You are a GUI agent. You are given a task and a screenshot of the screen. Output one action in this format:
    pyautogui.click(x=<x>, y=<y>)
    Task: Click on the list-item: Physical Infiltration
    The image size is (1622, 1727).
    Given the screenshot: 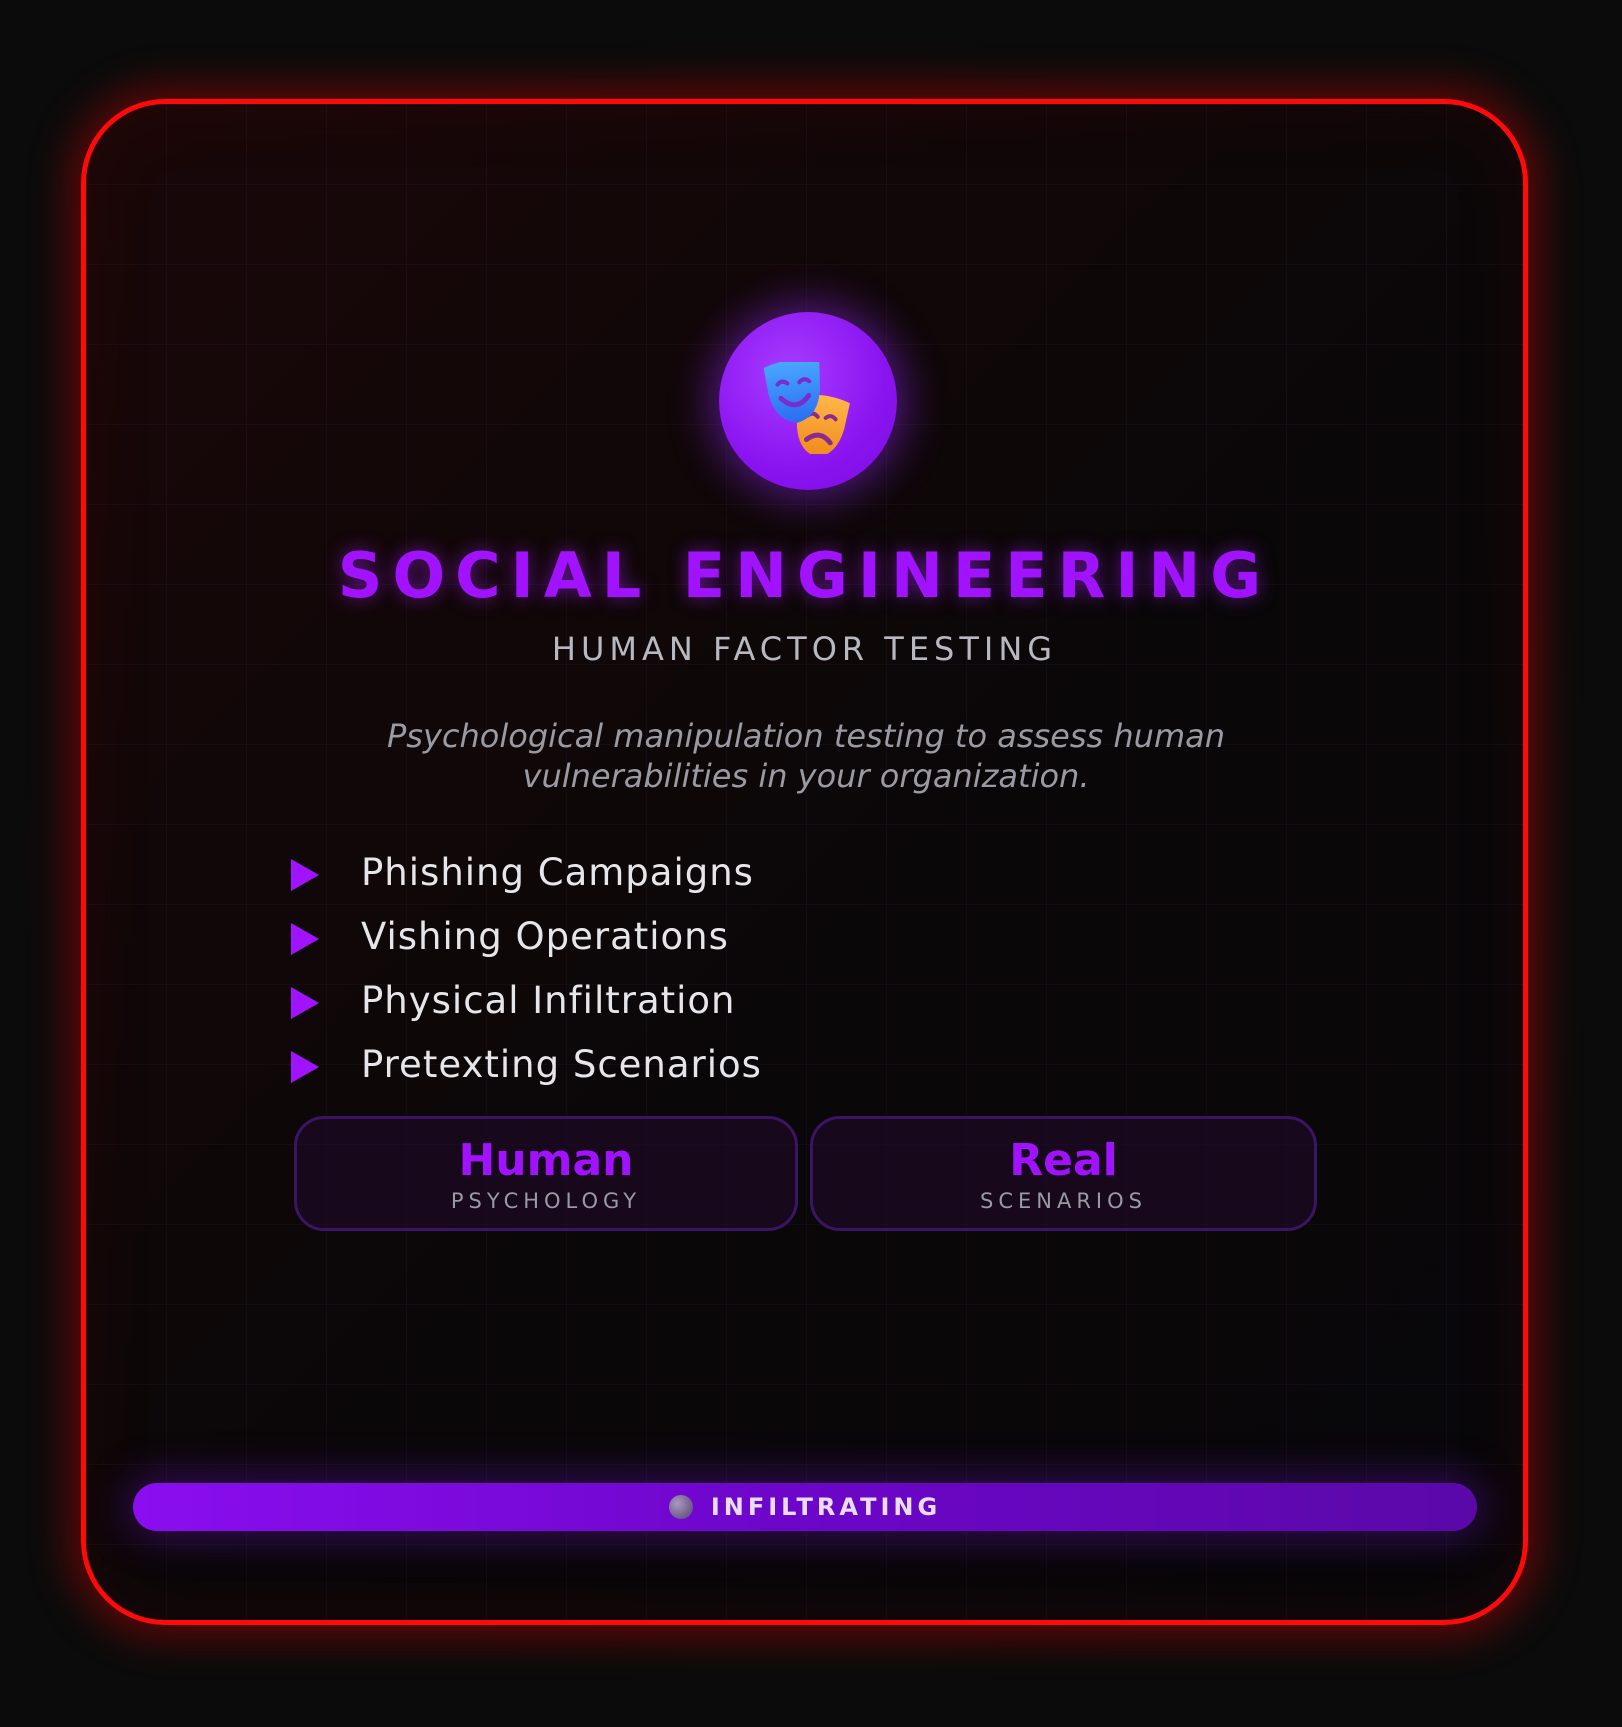 What is the action you would take?
    pyautogui.click(x=526, y=1000)
    